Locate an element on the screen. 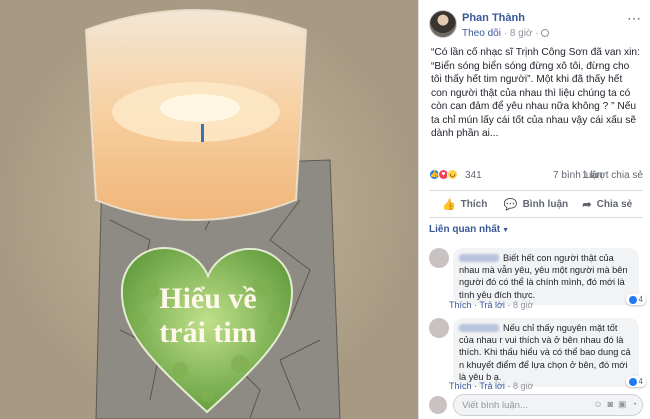 This screenshot has width=650, height=419. author-name: Phan Thành is located at coordinates (493, 18).